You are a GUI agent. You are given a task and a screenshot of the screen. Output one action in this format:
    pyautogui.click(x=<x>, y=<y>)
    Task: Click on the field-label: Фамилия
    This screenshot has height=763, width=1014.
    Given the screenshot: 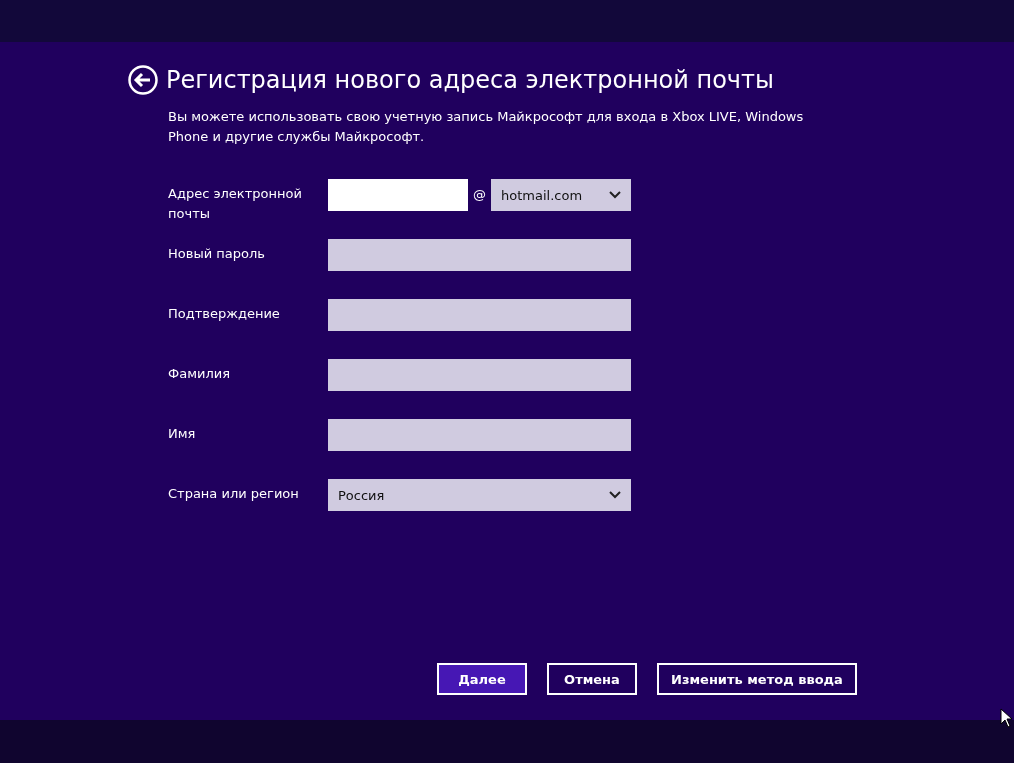 What is the action you would take?
    pyautogui.click(x=199, y=374)
    